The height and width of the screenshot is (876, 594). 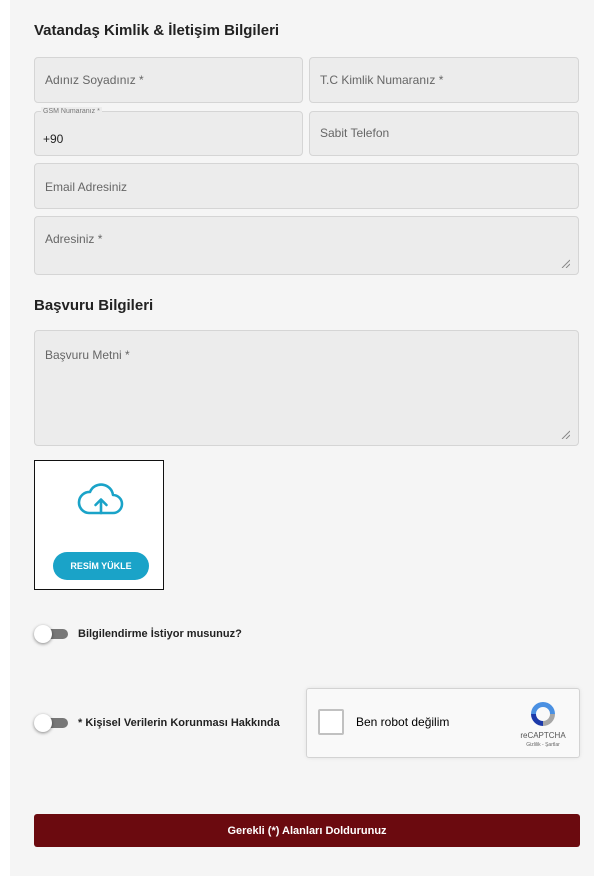 I want to click on recaptcha-brand: reCAPTCHA, so click(x=543, y=735).